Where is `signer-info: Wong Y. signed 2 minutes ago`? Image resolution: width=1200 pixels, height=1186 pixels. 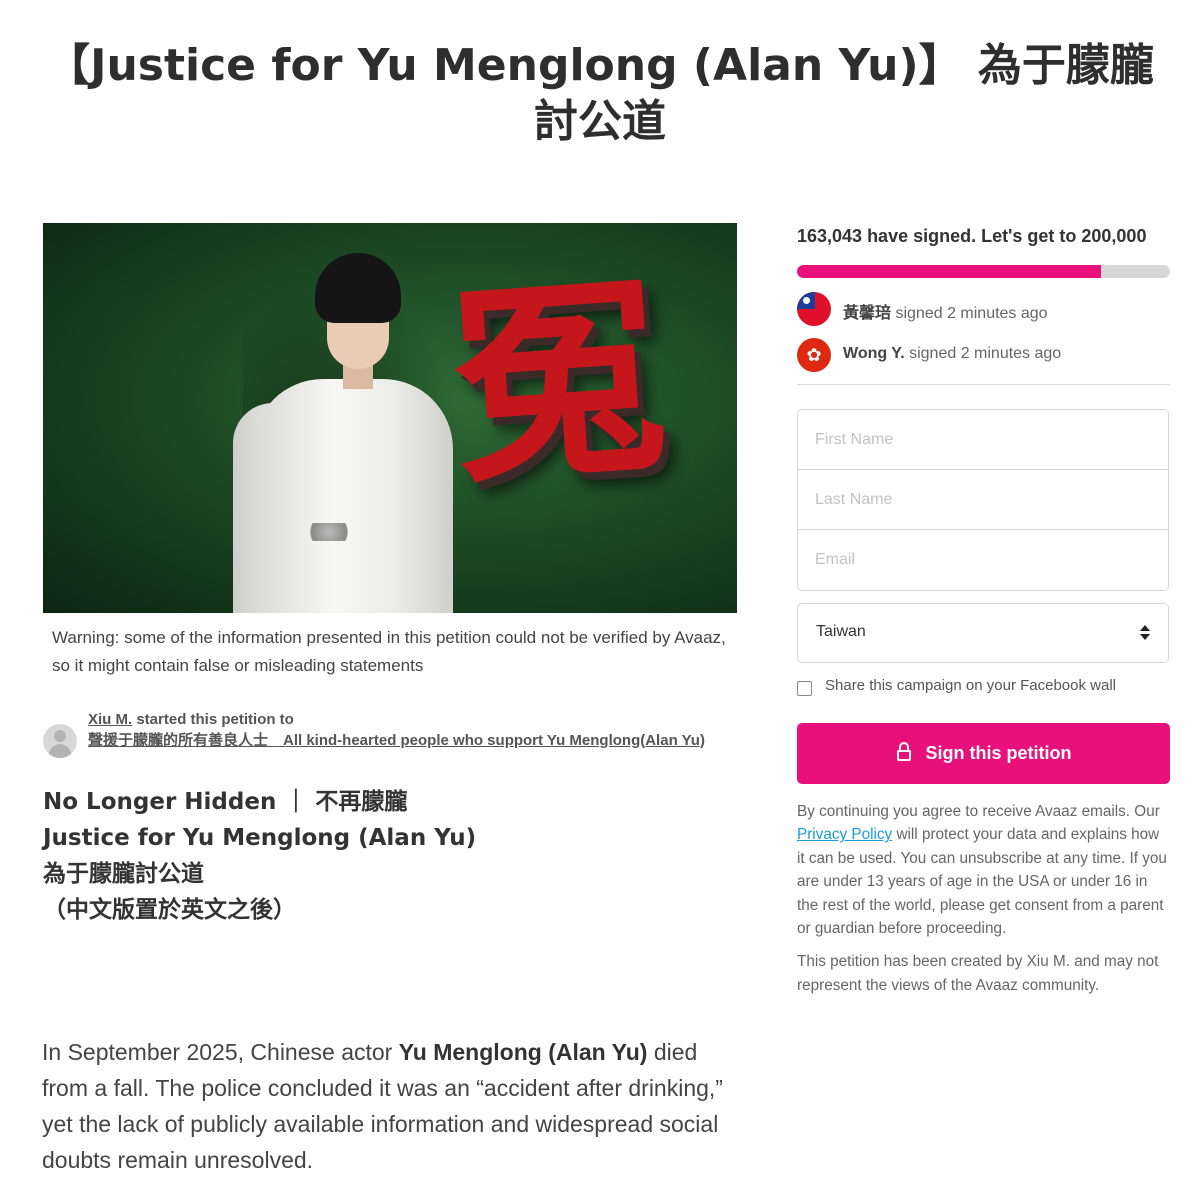
signer-info: Wong Y. signed 2 minutes ago is located at coordinates (952, 354).